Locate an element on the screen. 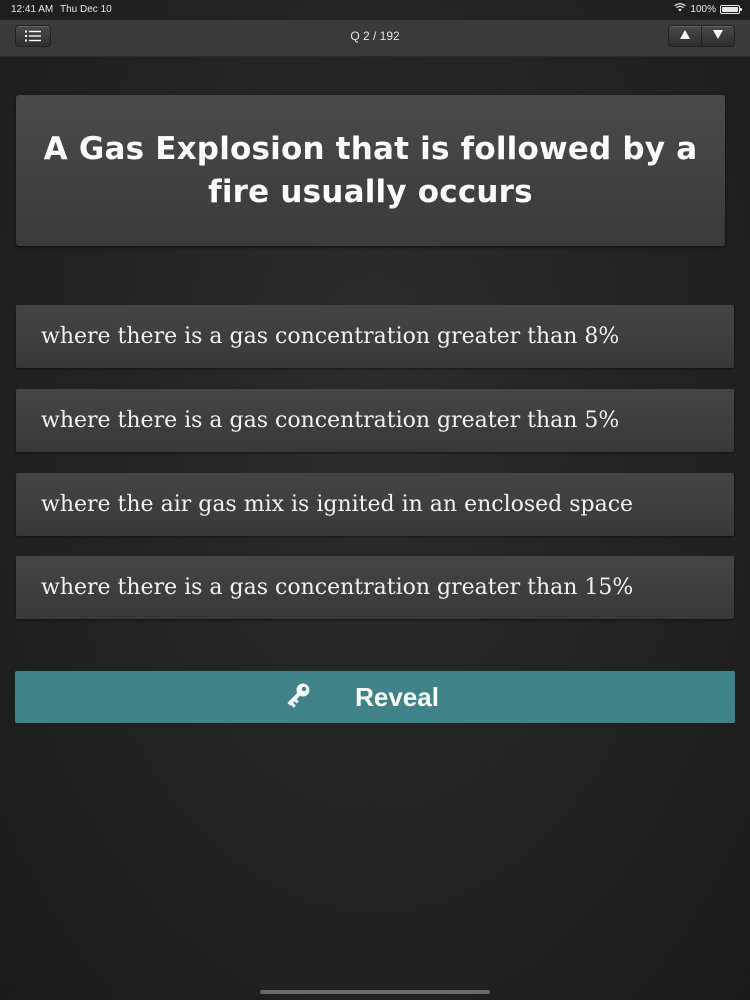 Image resolution: width=750 pixels, height=1000 pixels. home-indicator is located at coordinates (375, 992).